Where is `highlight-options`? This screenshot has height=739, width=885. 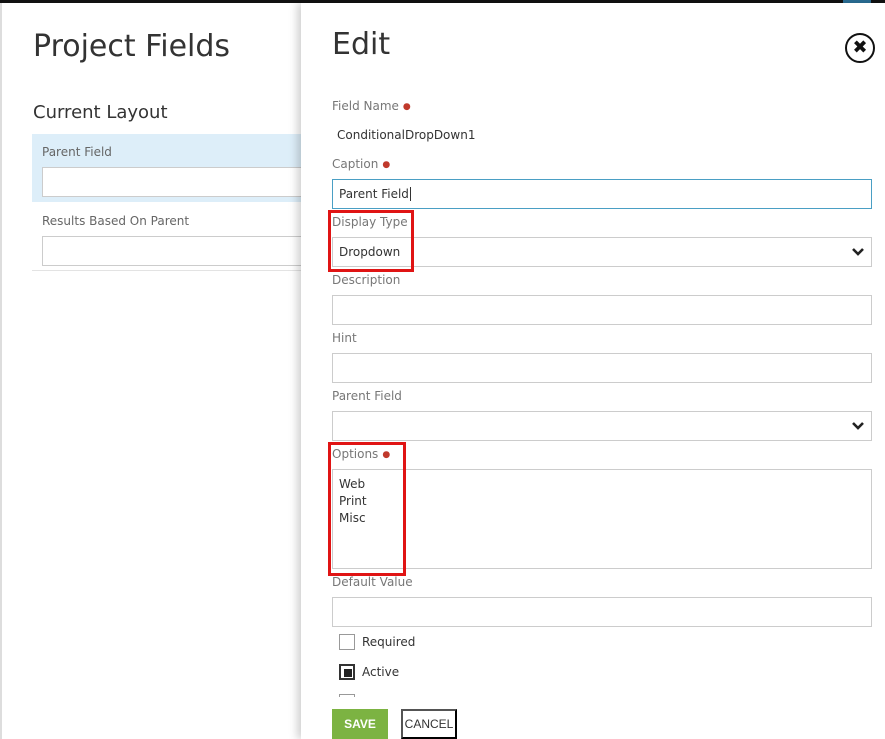 highlight-options is located at coordinates (367, 509).